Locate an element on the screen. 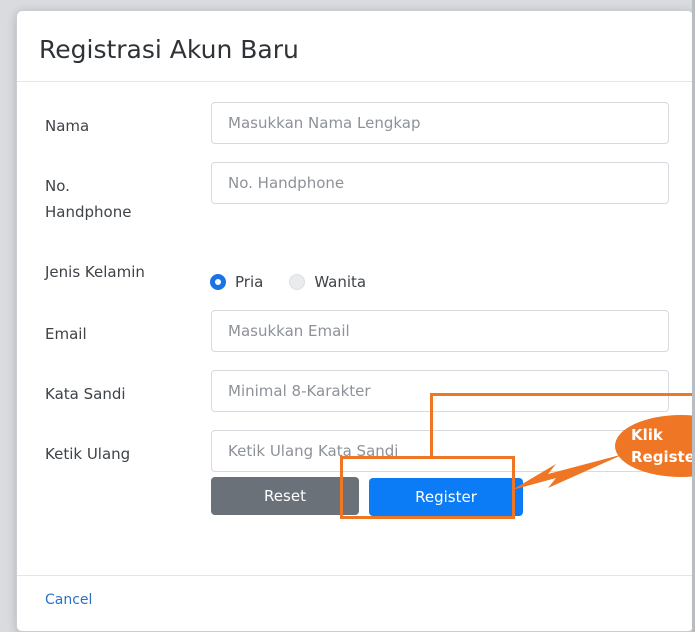  name-input is located at coordinates (440, 123).